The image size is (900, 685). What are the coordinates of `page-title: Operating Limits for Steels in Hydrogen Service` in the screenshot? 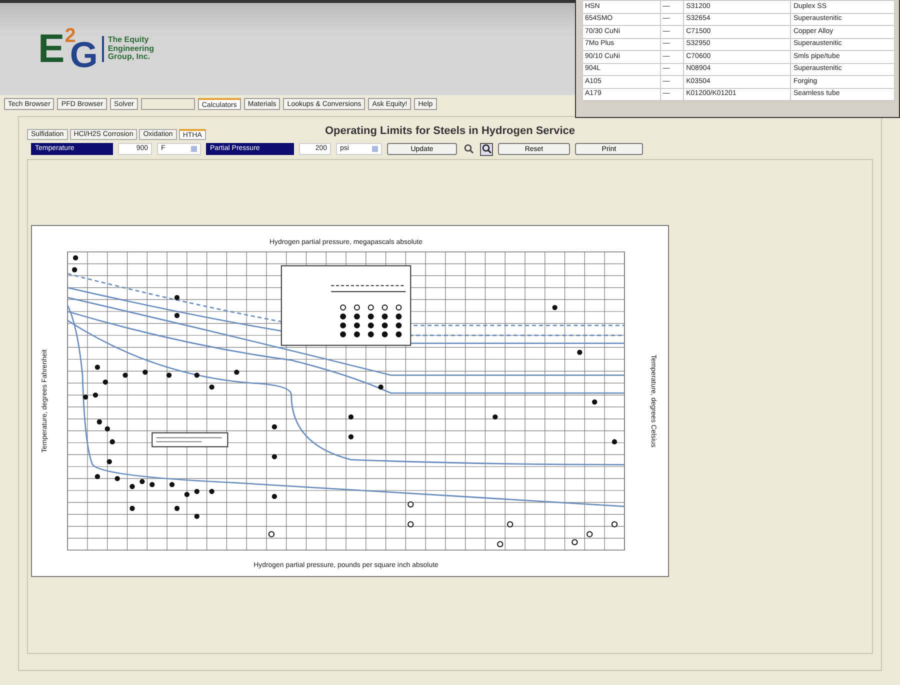 It's located at (449, 131).